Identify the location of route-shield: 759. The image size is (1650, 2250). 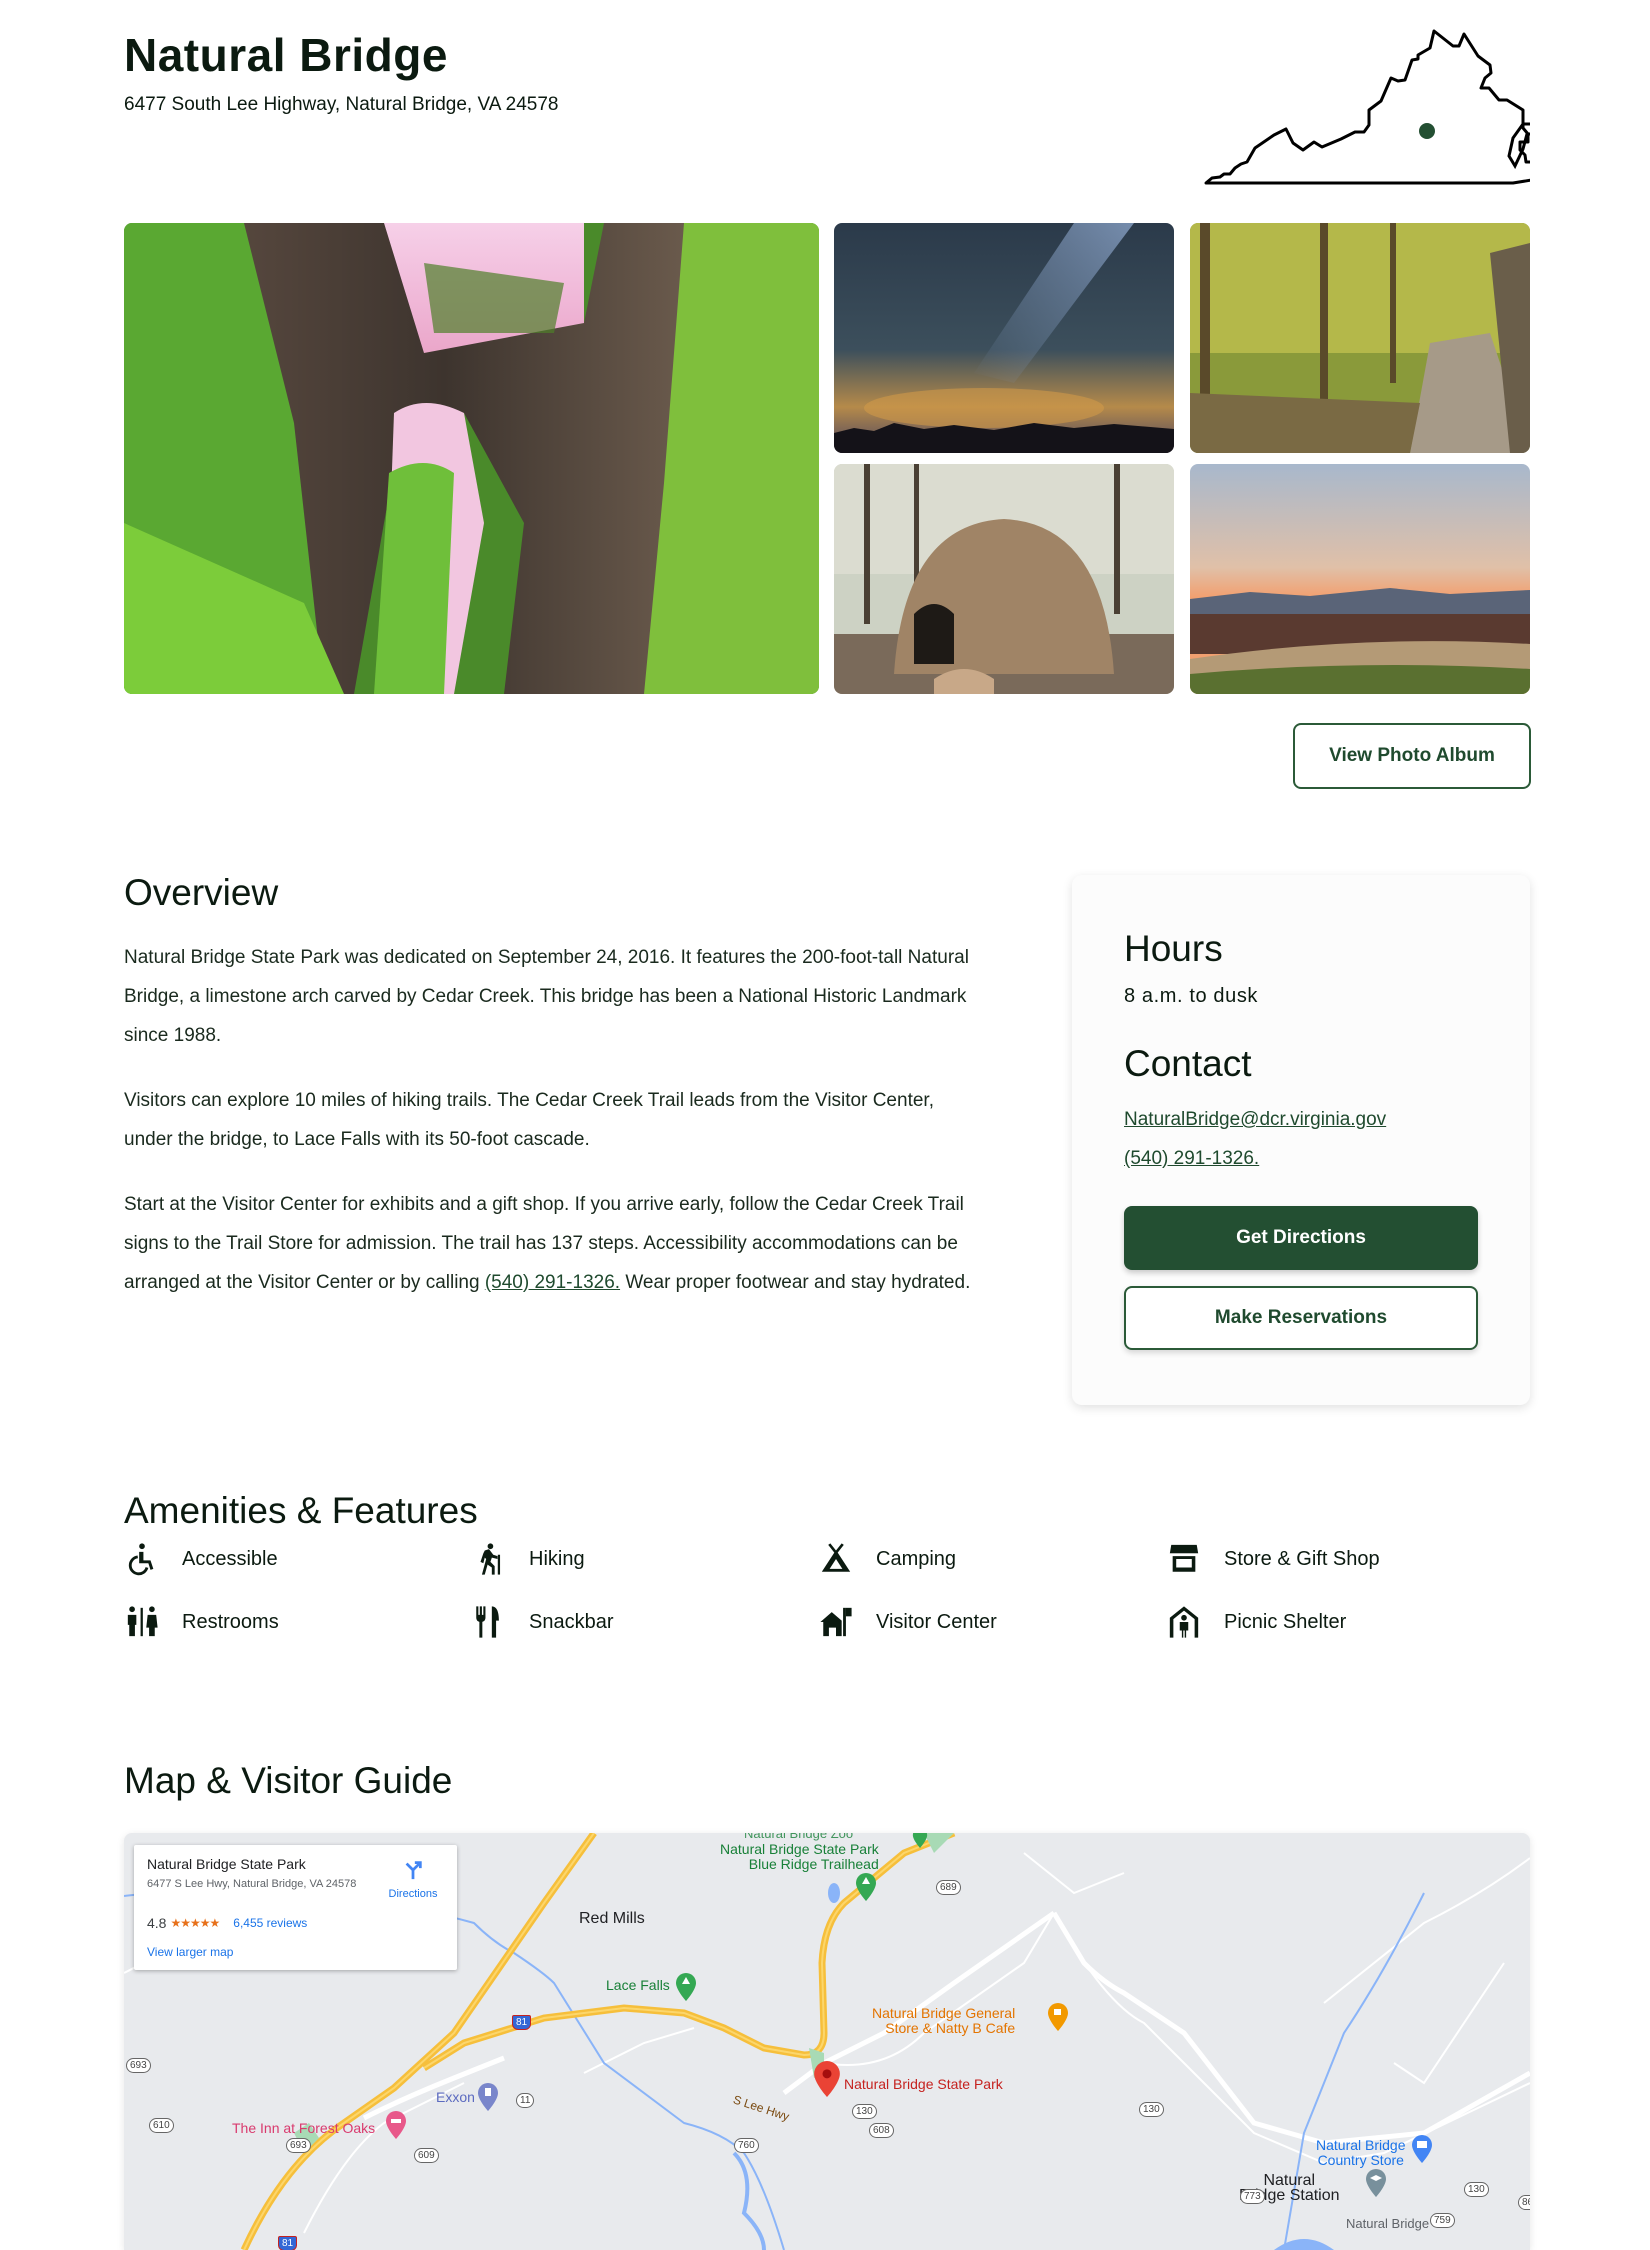
(1442, 2220).